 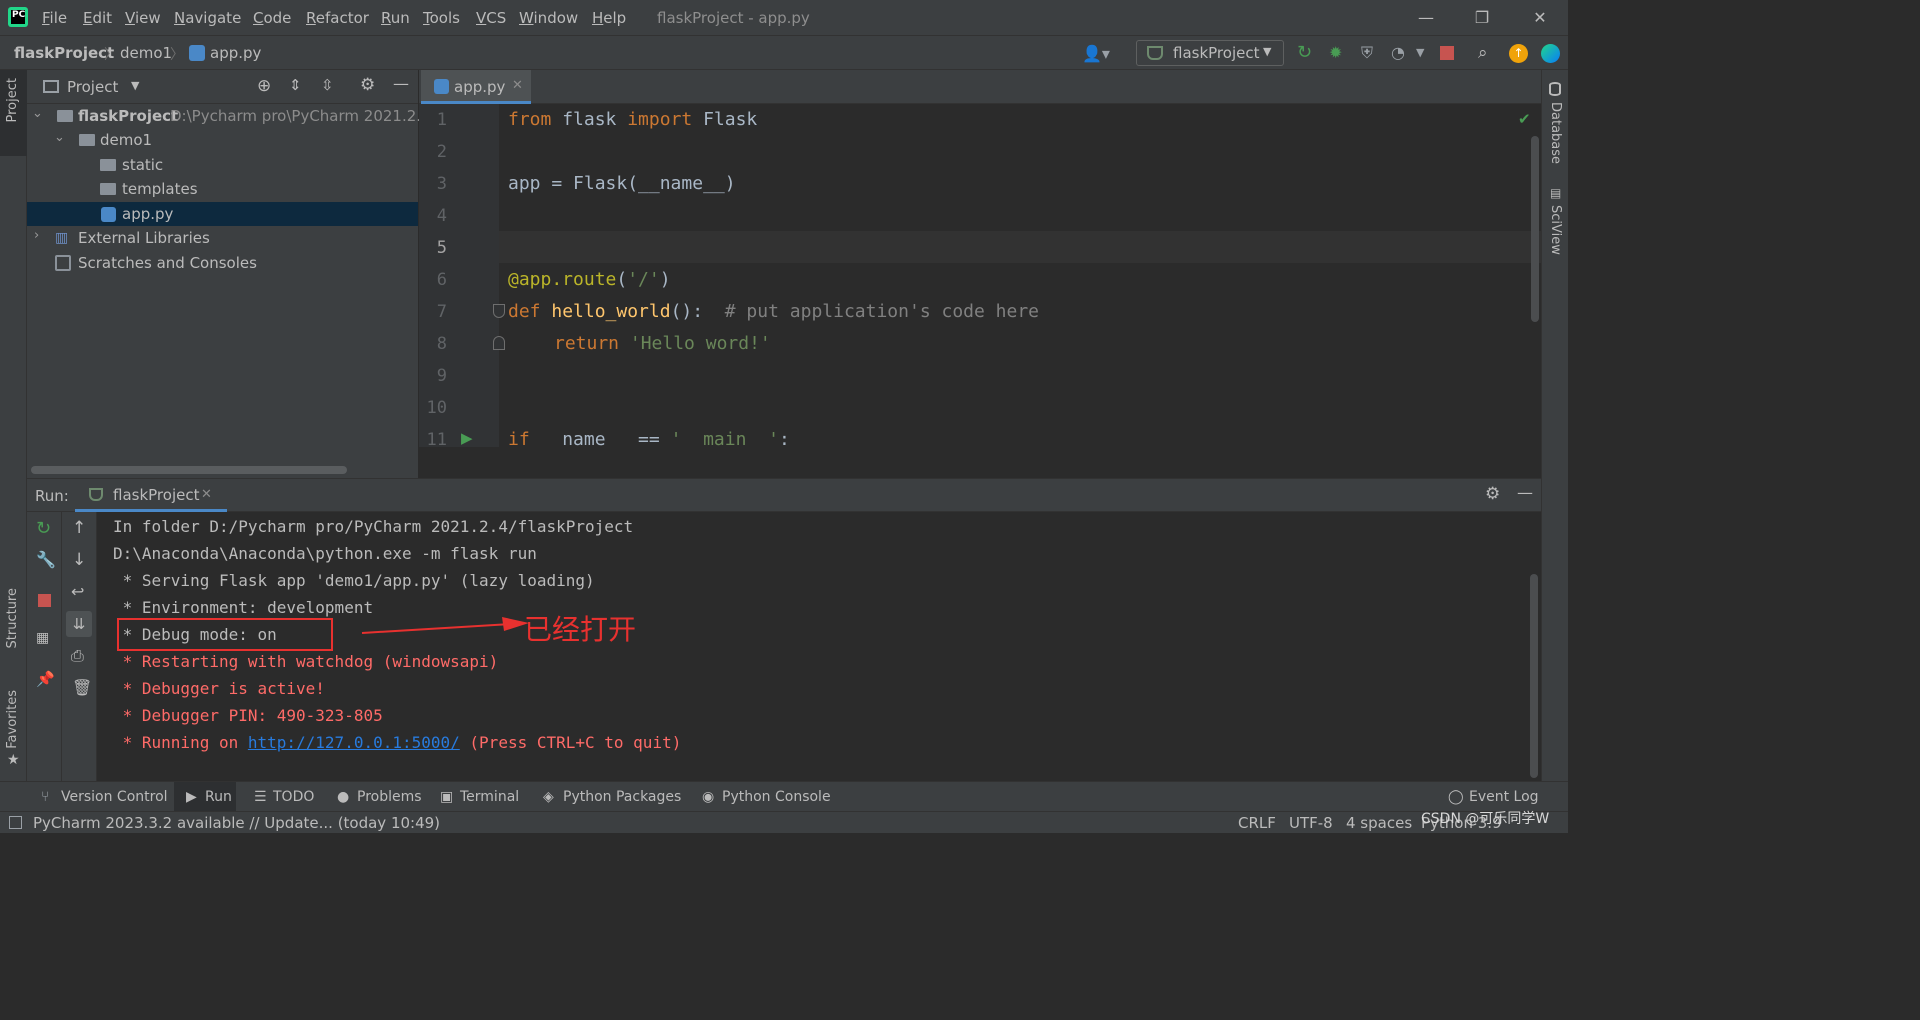 What do you see at coordinates (1379, 823) in the screenshot?
I see `indent-setting: 4 spaces` at bounding box center [1379, 823].